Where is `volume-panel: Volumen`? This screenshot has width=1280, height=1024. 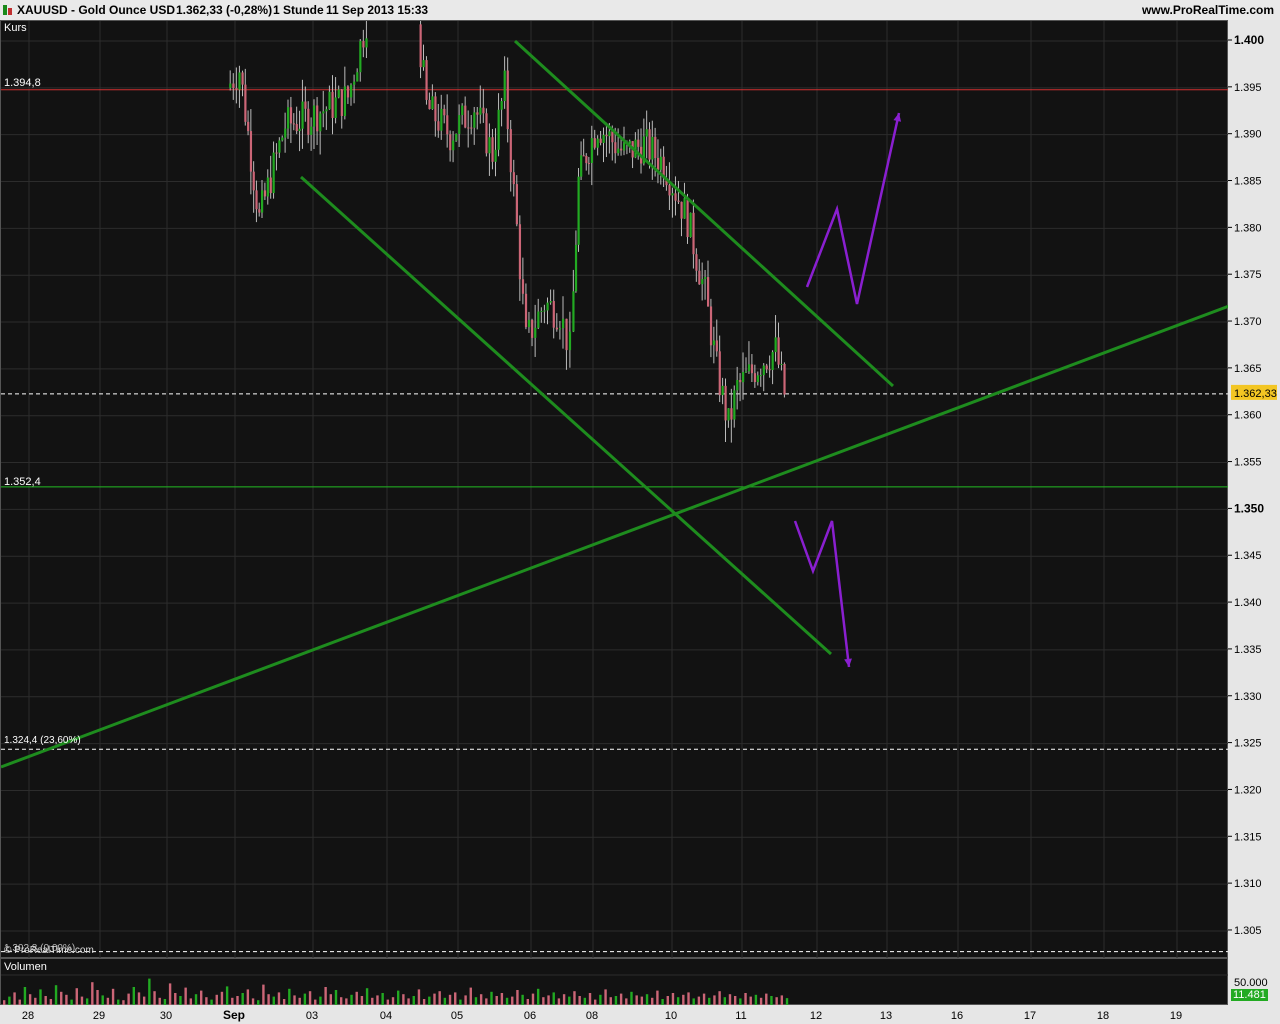
volume-panel: Volumen is located at coordinates (614, 982).